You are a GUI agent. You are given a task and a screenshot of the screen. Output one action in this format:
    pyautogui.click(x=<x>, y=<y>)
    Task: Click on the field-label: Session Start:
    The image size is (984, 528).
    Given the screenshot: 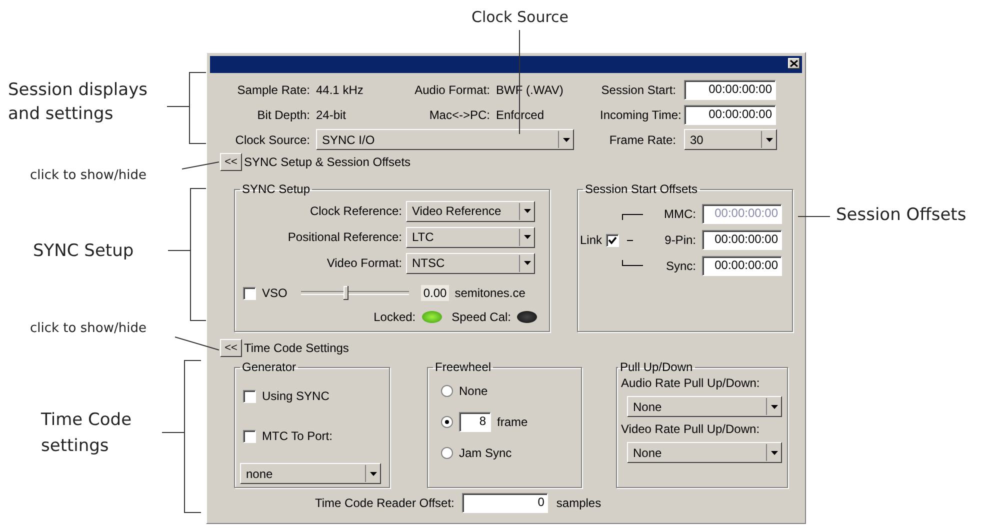 What is the action you would take?
    pyautogui.click(x=638, y=89)
    